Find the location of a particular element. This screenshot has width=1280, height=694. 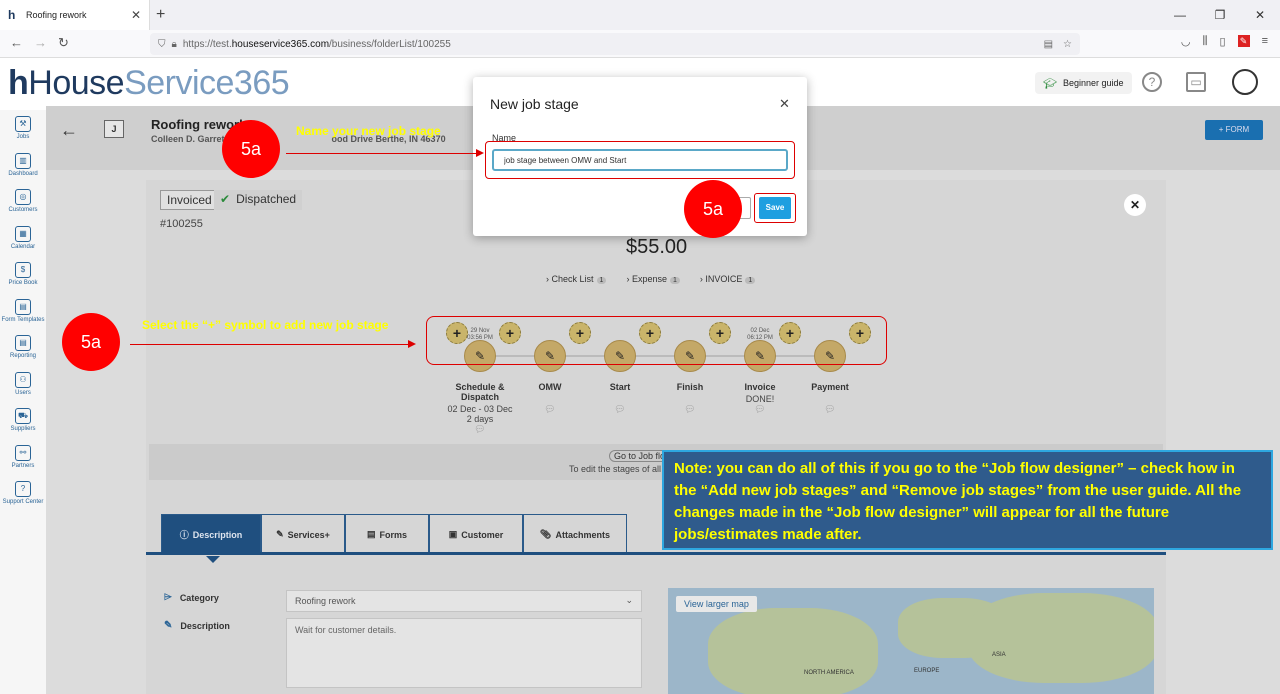

modal-close-icon: ✕ is located at coordinates (784, 104).